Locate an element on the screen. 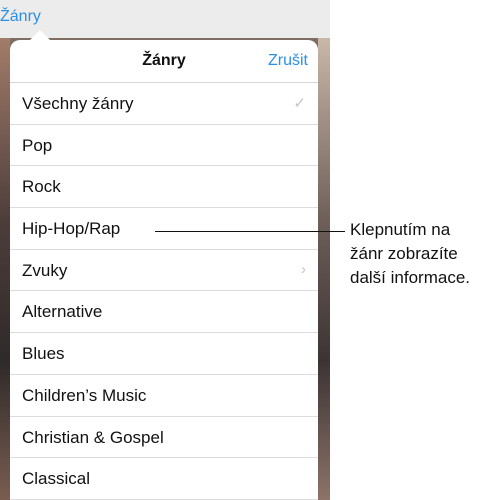  genre-item-all: Všechny žánry ✓ is located at coordinates (164, 104).